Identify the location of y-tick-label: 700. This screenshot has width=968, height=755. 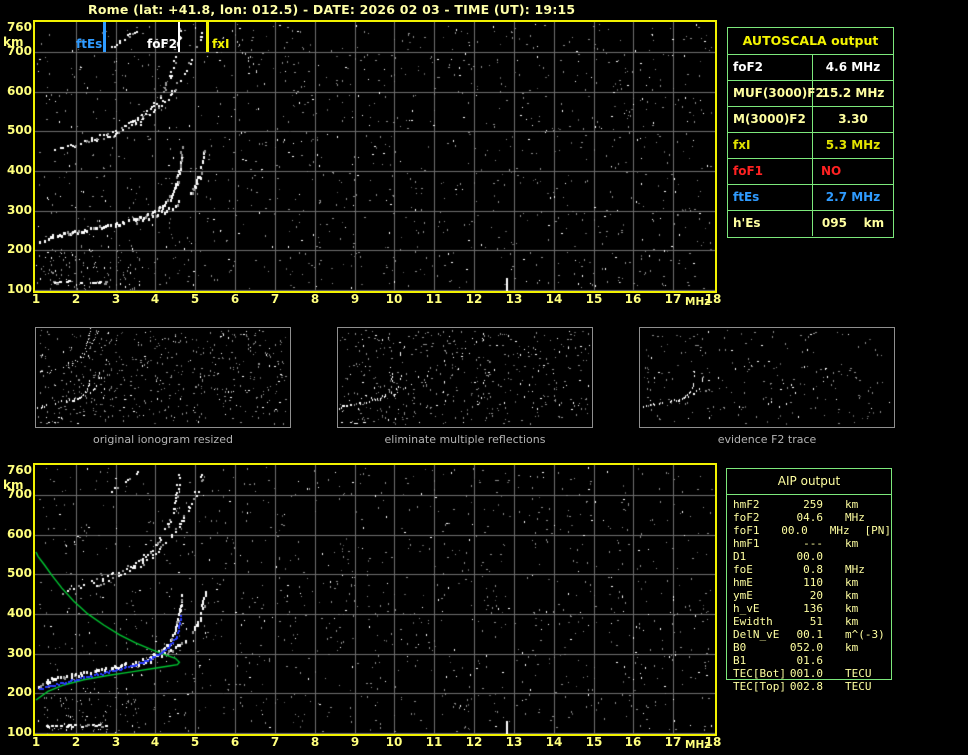
(19, 494).